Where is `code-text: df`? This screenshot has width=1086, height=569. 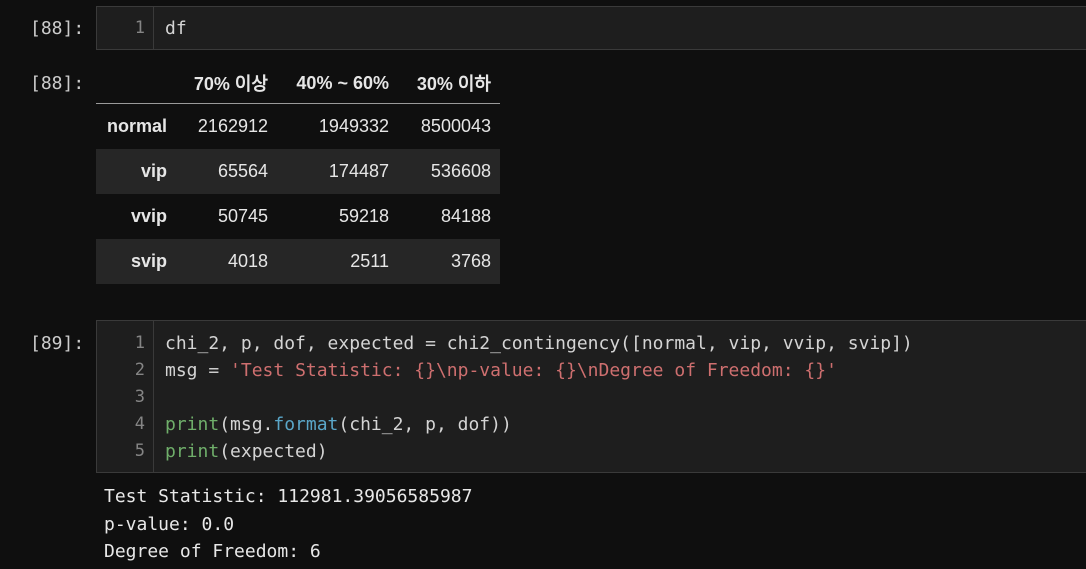 code-text: df is located at coordinates (176, 28).